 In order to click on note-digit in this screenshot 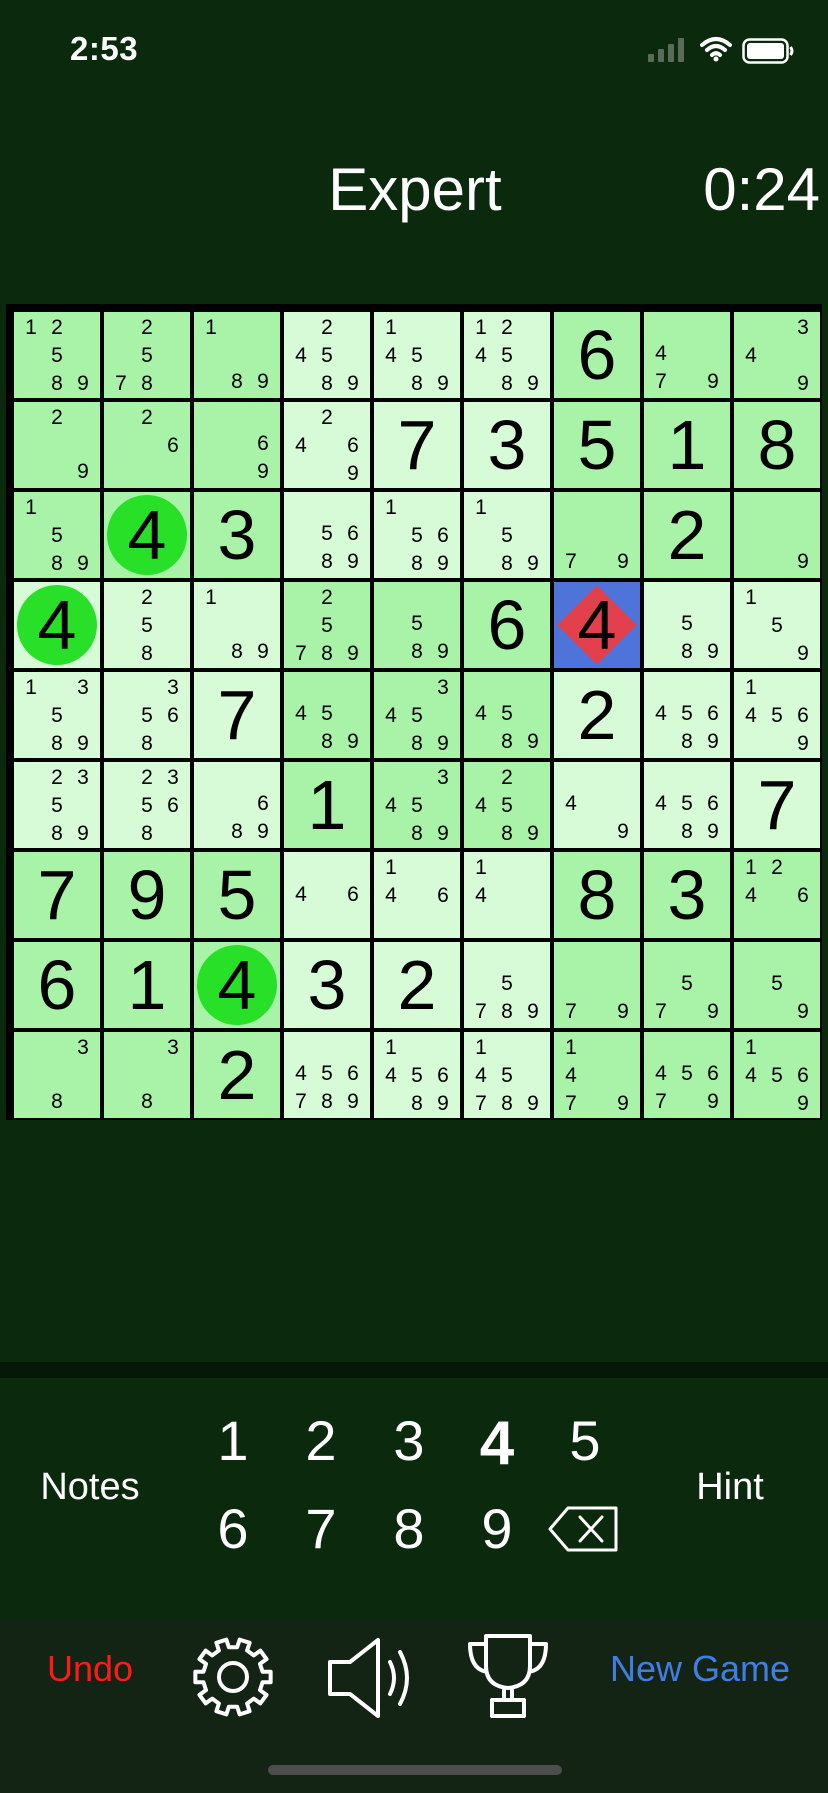, I will do `click(777, 896)`.